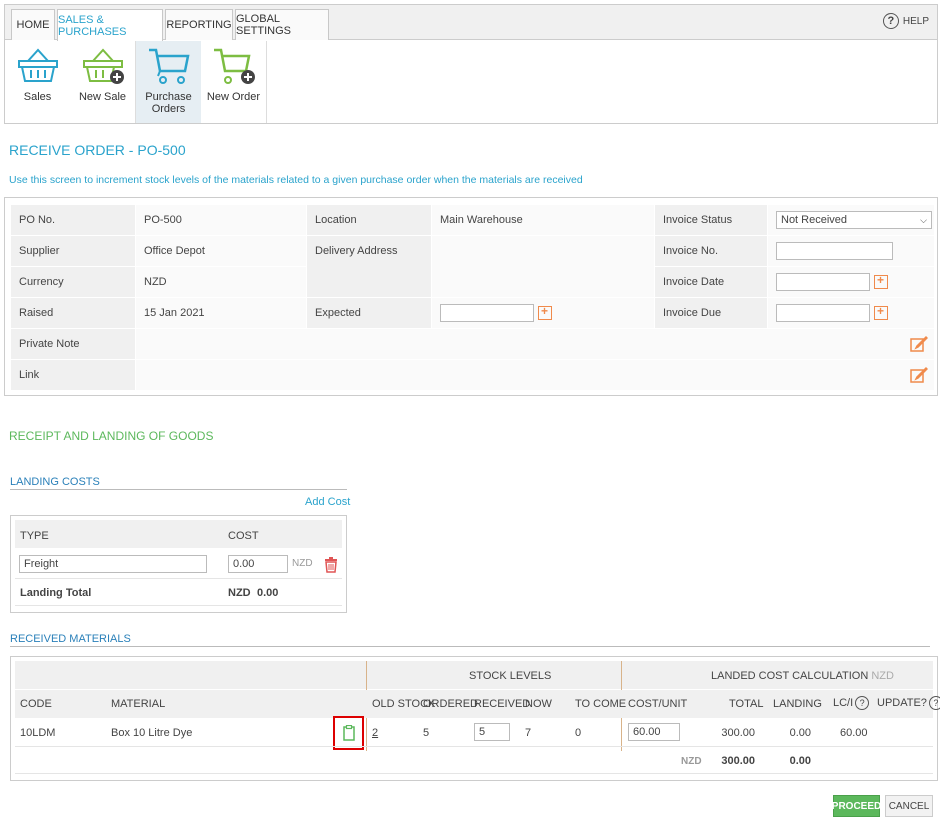 The image size is (940, 824). I want to click on tab-home: HOME, so click(33, 24).